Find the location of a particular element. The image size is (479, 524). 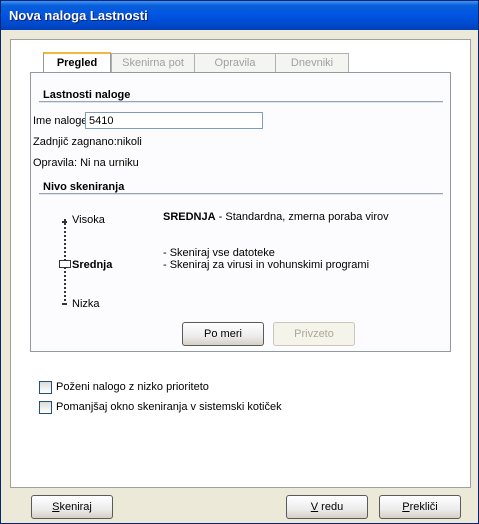

window-title: Nova naloga Lastnosti is located at coordinates (78, 15).